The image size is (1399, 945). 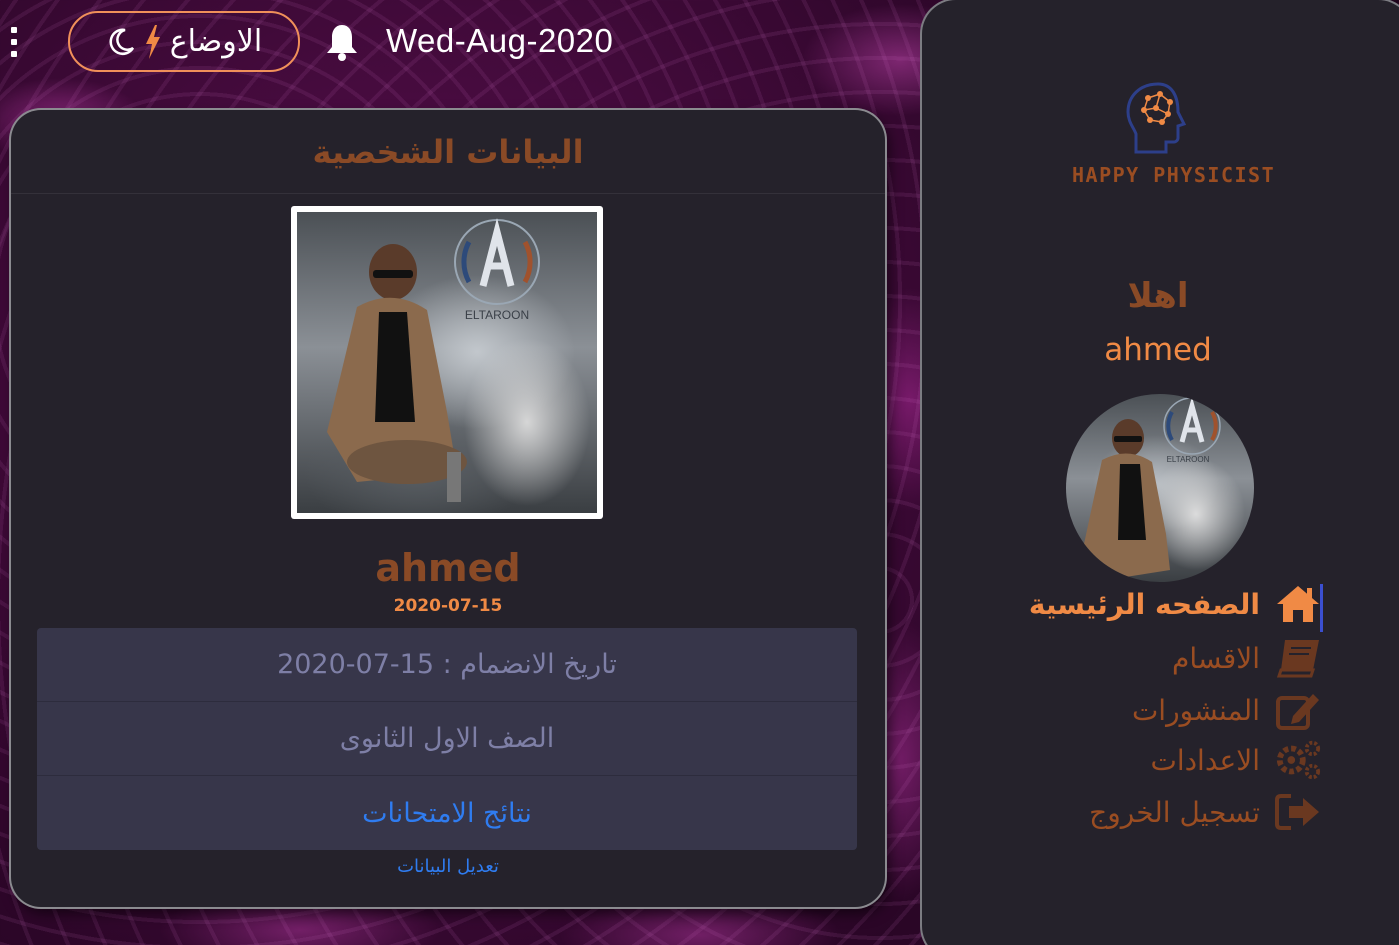 What do you see at coordinates (152, 41) in the screenshot?
I see `bolt-icon` at bounding box center [152, 41].